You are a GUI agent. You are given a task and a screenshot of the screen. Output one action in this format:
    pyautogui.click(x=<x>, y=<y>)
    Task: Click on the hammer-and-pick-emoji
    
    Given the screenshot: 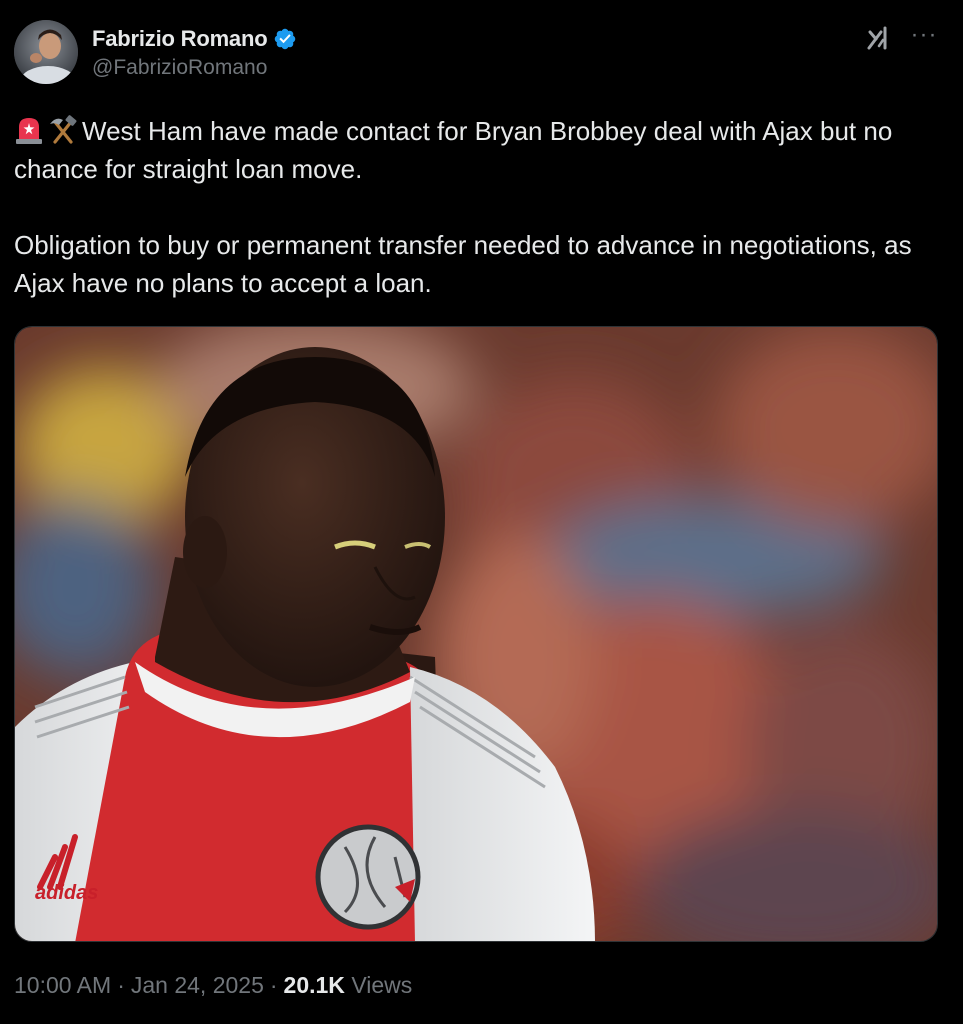 What is the action you would take?
    pyautogui.click(x=63, y=129)
    